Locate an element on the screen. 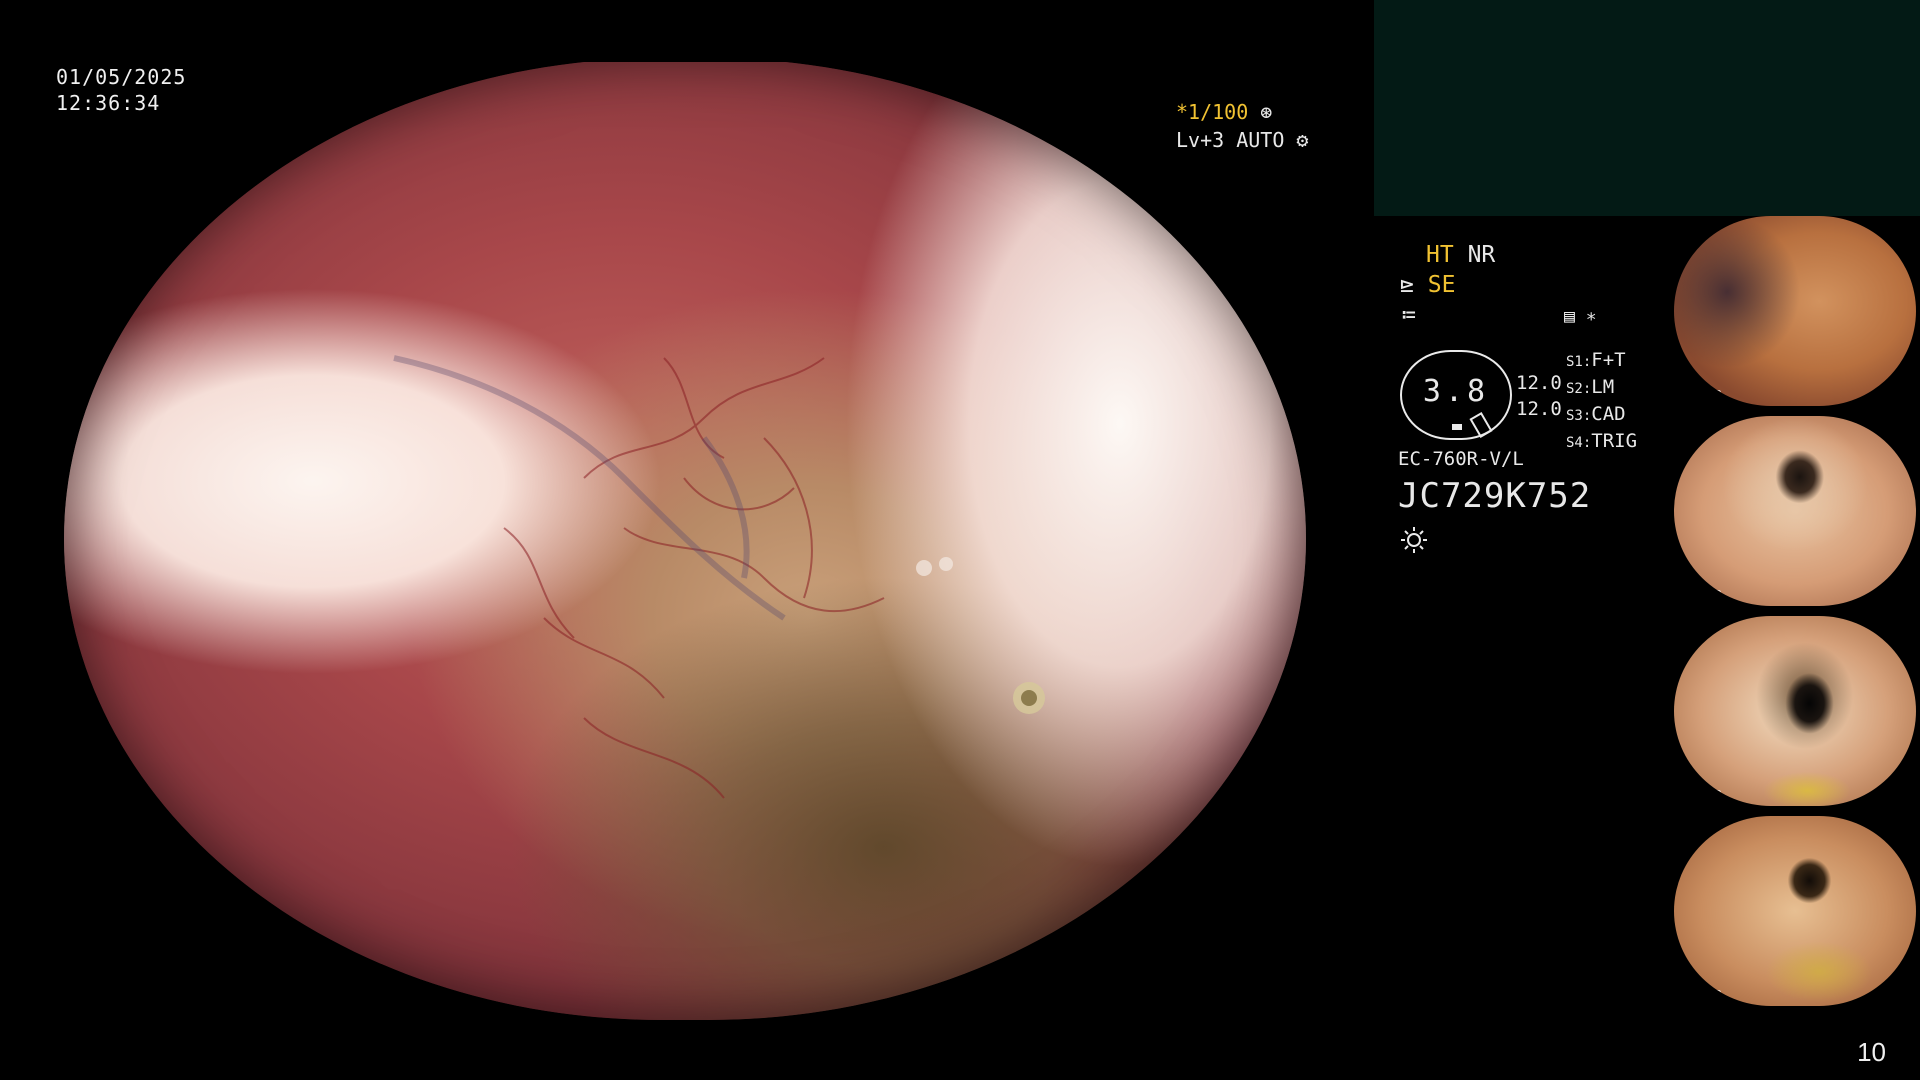  switch-value: TRIG is located at coordinates (1614, 441).